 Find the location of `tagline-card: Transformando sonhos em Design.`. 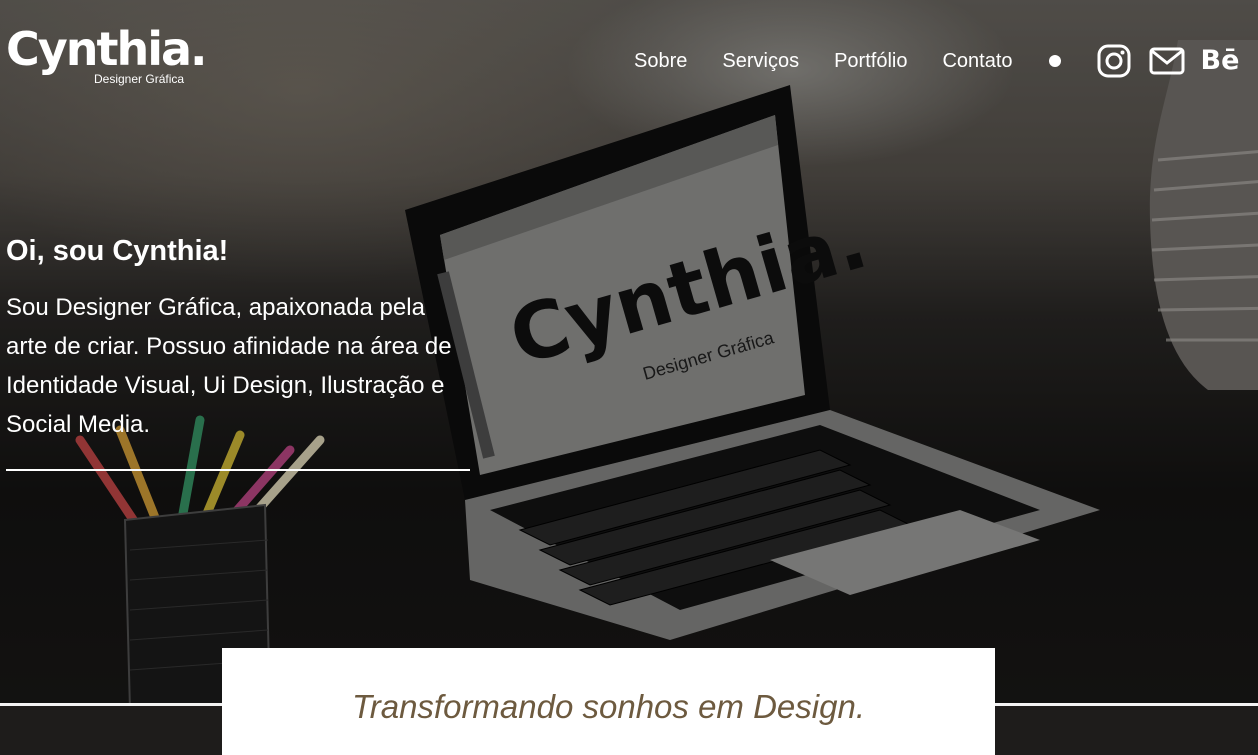

tagline-card: Transformando sonhos em Design. is located at coordinates (608, 701).